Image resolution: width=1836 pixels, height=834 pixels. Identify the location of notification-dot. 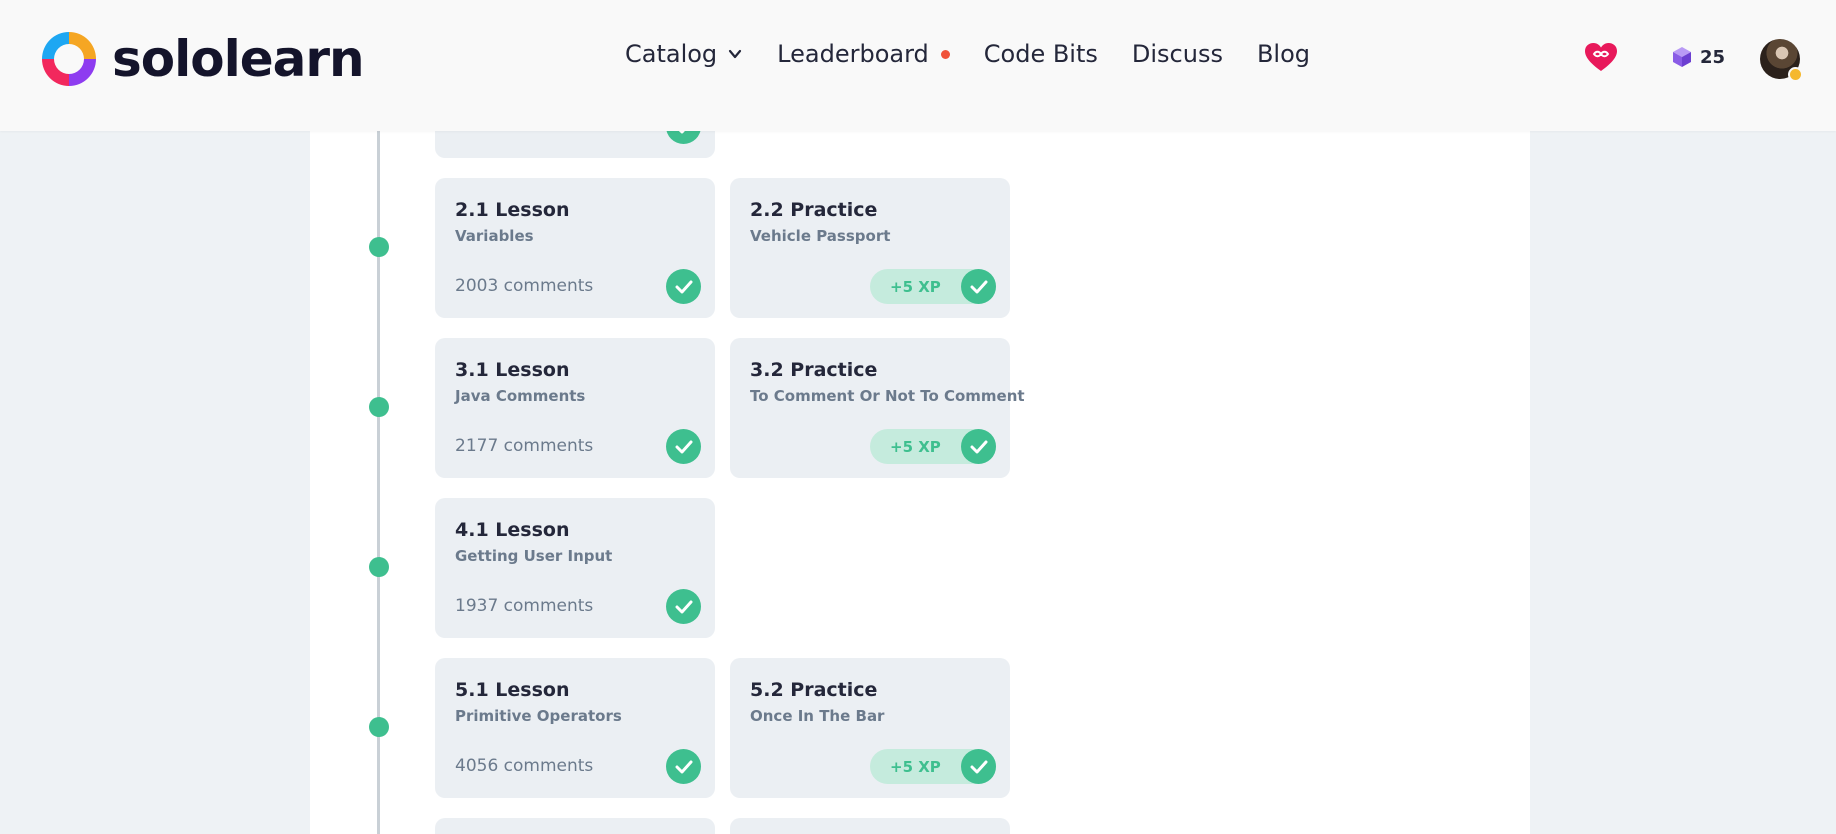
(945, 54).